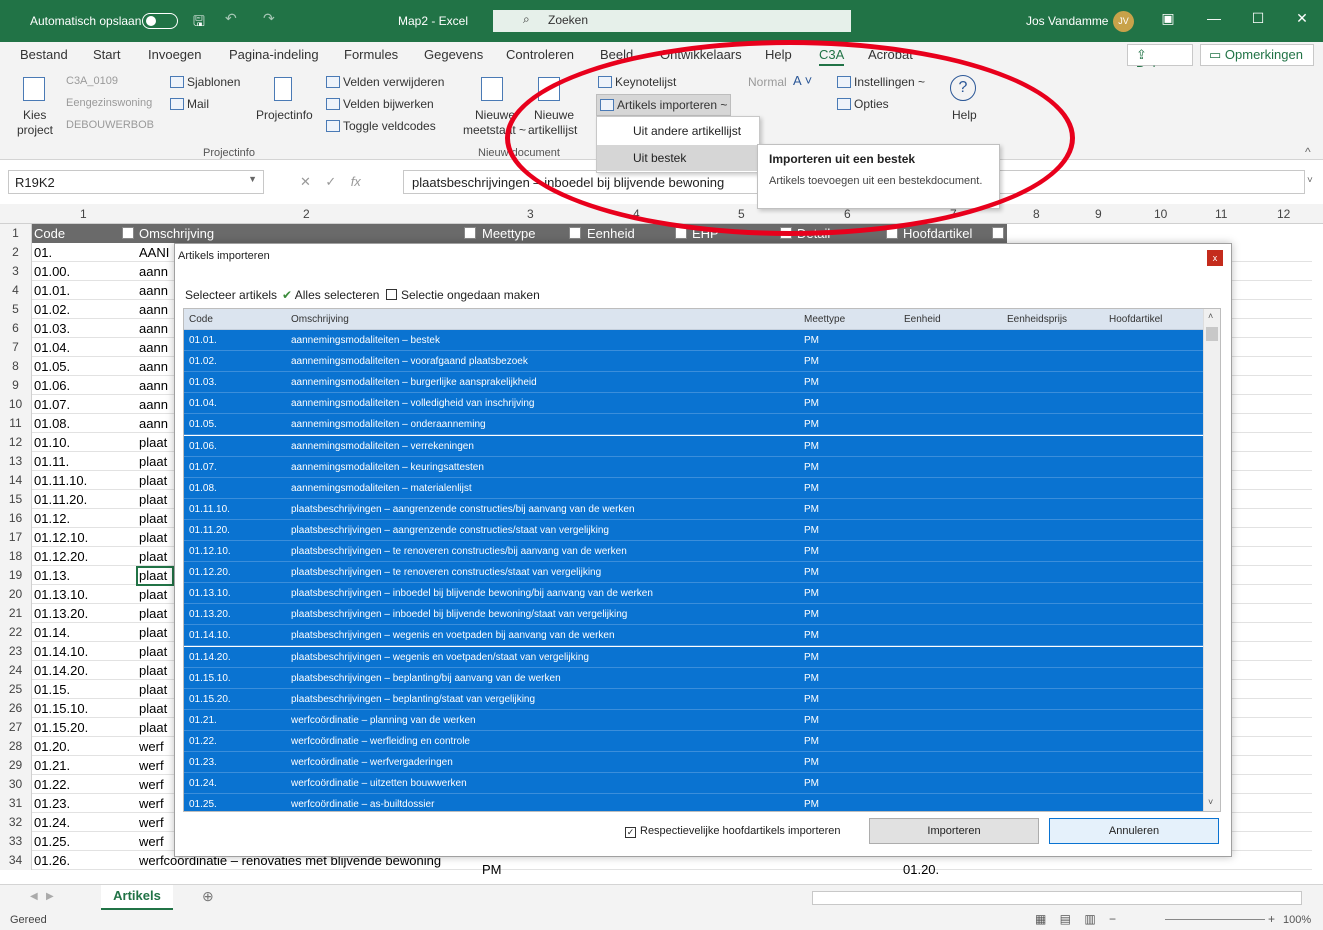  What do you see at coordinates (84, 404) in the screenshot?
I see `cell-code: 01.07.` at bounding box center [84, 404].